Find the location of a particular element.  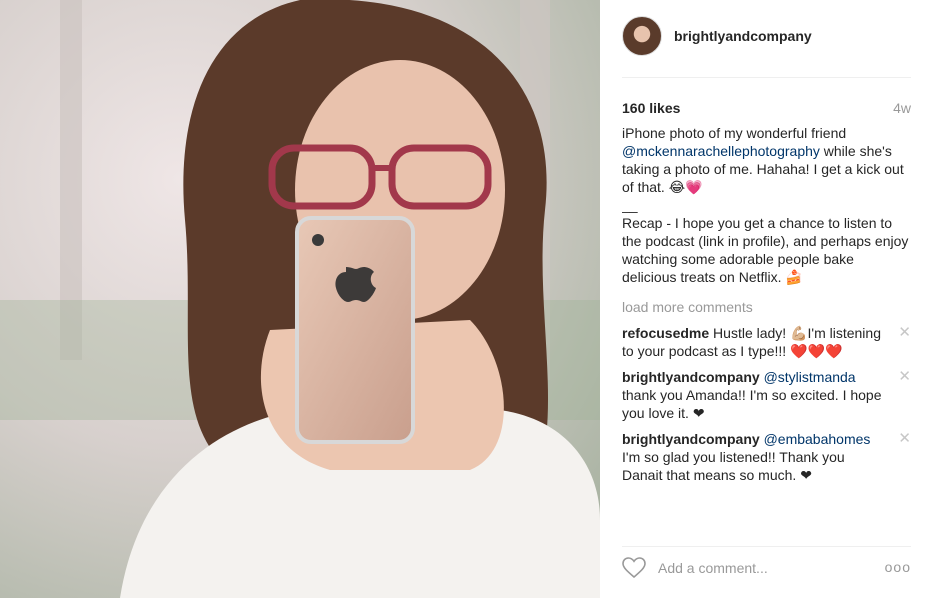

likes-row: 160 likes 4w is located at coordinates (766, 109).